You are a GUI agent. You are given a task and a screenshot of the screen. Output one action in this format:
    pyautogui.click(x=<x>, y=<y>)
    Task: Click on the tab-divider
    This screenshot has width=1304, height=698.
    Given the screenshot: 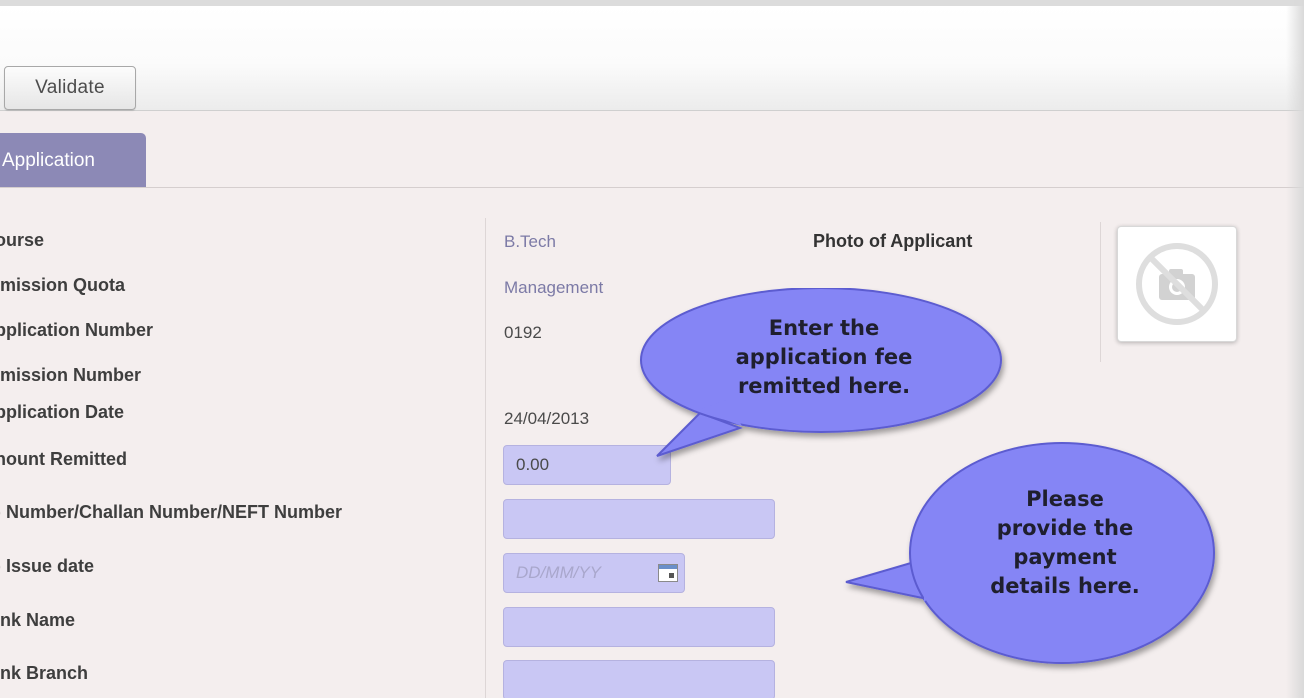 What is the action you would take?
    pyautogui.click(x=652, y=187)
    